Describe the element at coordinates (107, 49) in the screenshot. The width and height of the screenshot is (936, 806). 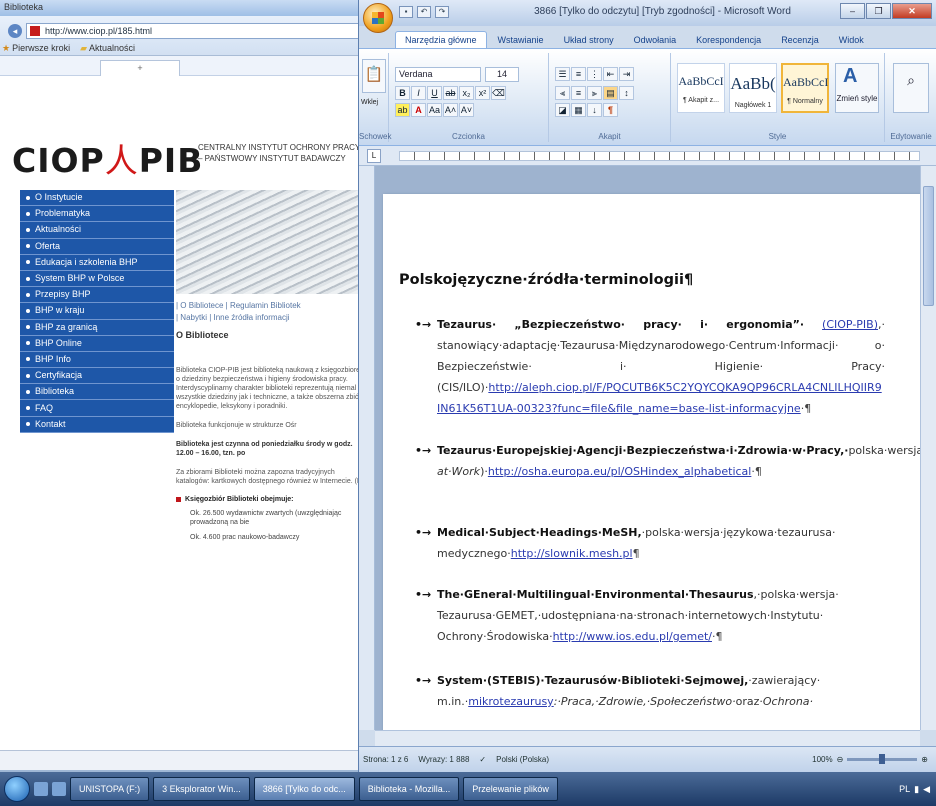
I see `link-news: ▰ Aktualności` at that location.